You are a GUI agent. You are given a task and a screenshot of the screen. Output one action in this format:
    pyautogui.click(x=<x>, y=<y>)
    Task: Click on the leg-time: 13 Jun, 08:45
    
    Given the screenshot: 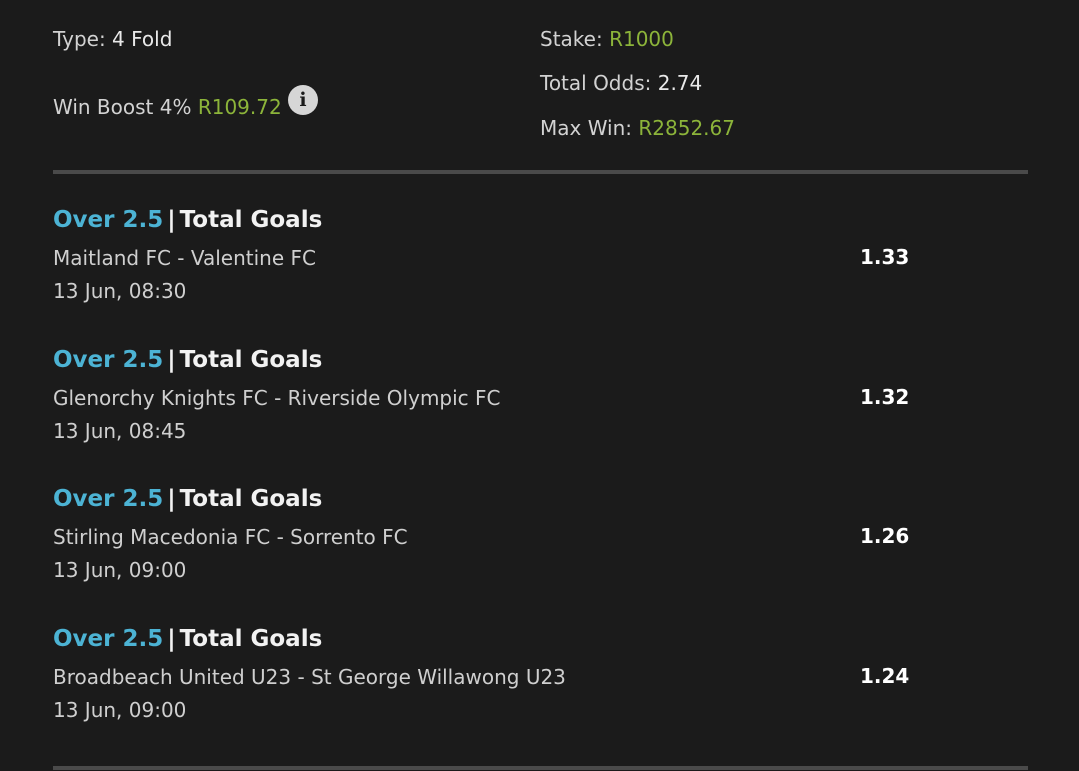 What is the action you would take?
    pyautogui.click(x=120, y=430)
    